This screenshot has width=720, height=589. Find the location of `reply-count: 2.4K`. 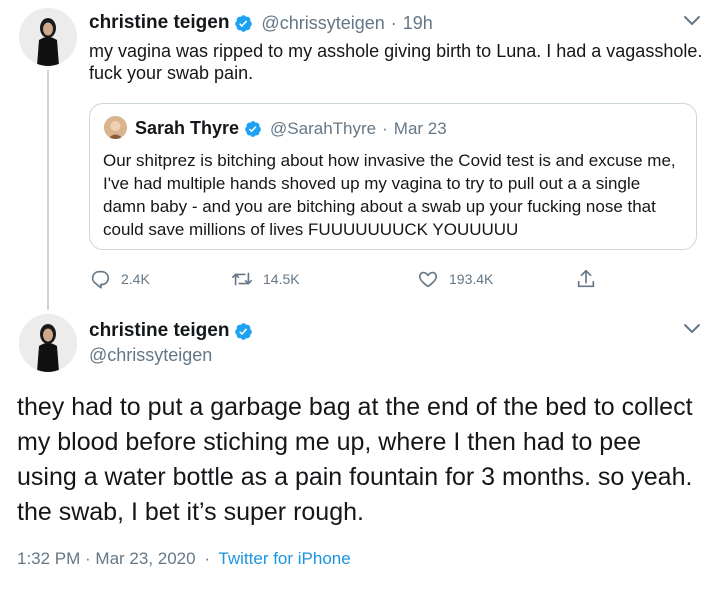

reply-count: 2.4K is located at coordinates (135, 279).